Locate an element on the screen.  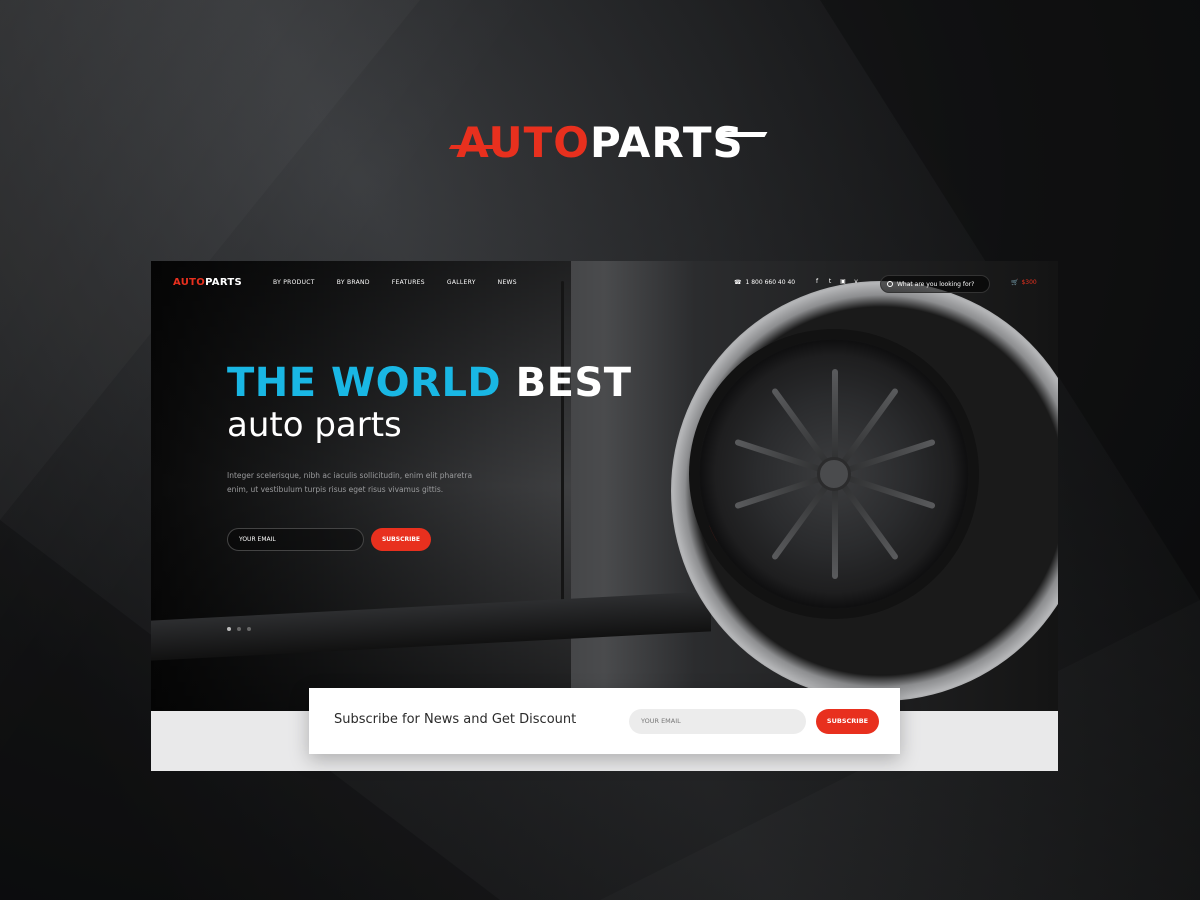
main-logo: AUTO PARTS is located at coordinates (600, 142).